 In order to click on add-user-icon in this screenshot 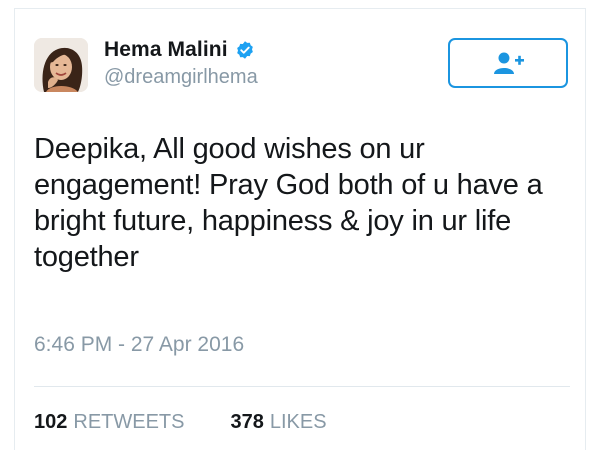, I will do `click(509, 63)`.